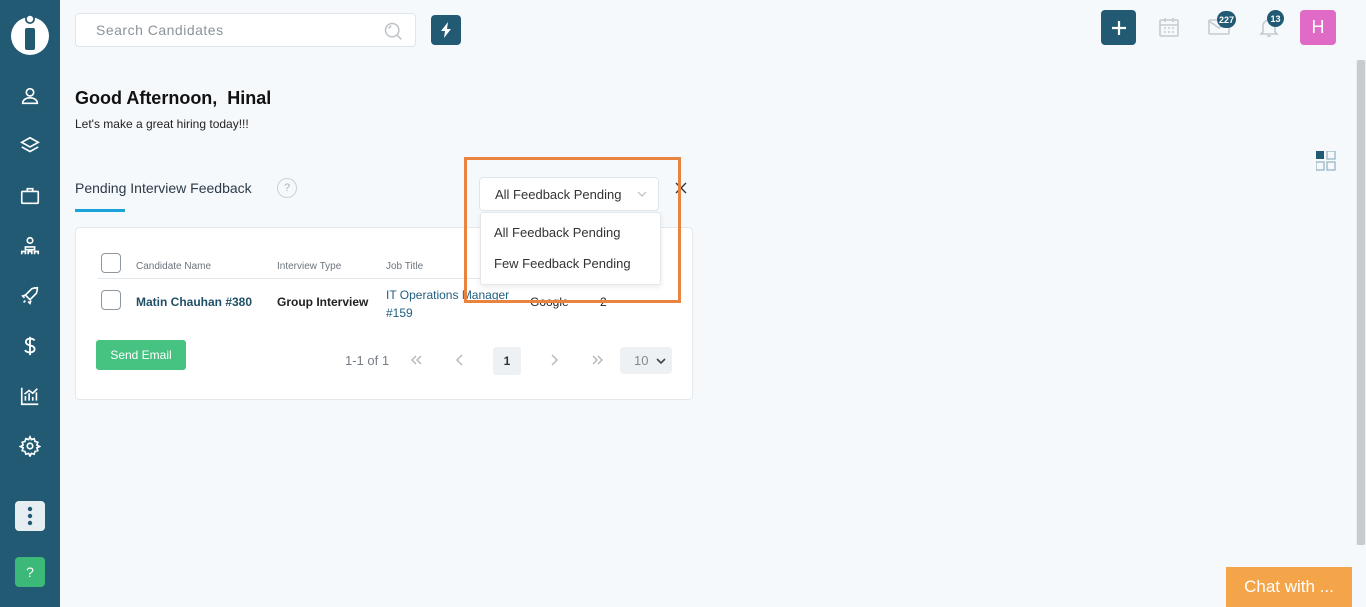 The image size is (1366, 607). What do you see at coordinates (309, 266) in the screenshot?
I see `column-header-interview-type: Interview Type` at bounding box center [309, 266].